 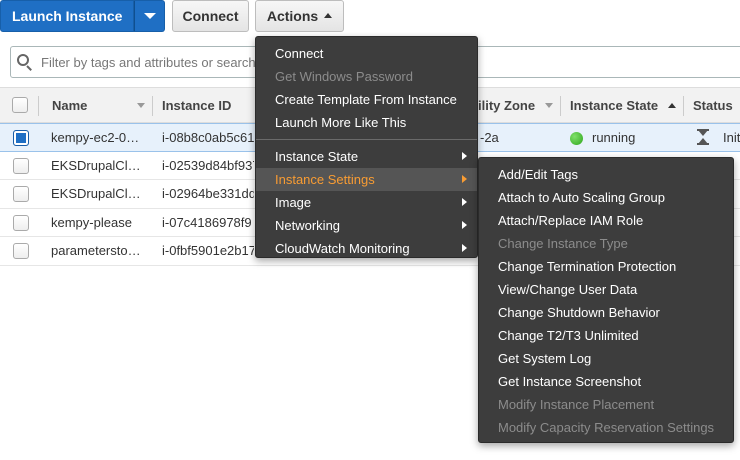 What do you see at coordinates (208, 165) in the screenshot?
I see `cell-instance-id: i-02539d84bf937` at bounding box center [208, 165].